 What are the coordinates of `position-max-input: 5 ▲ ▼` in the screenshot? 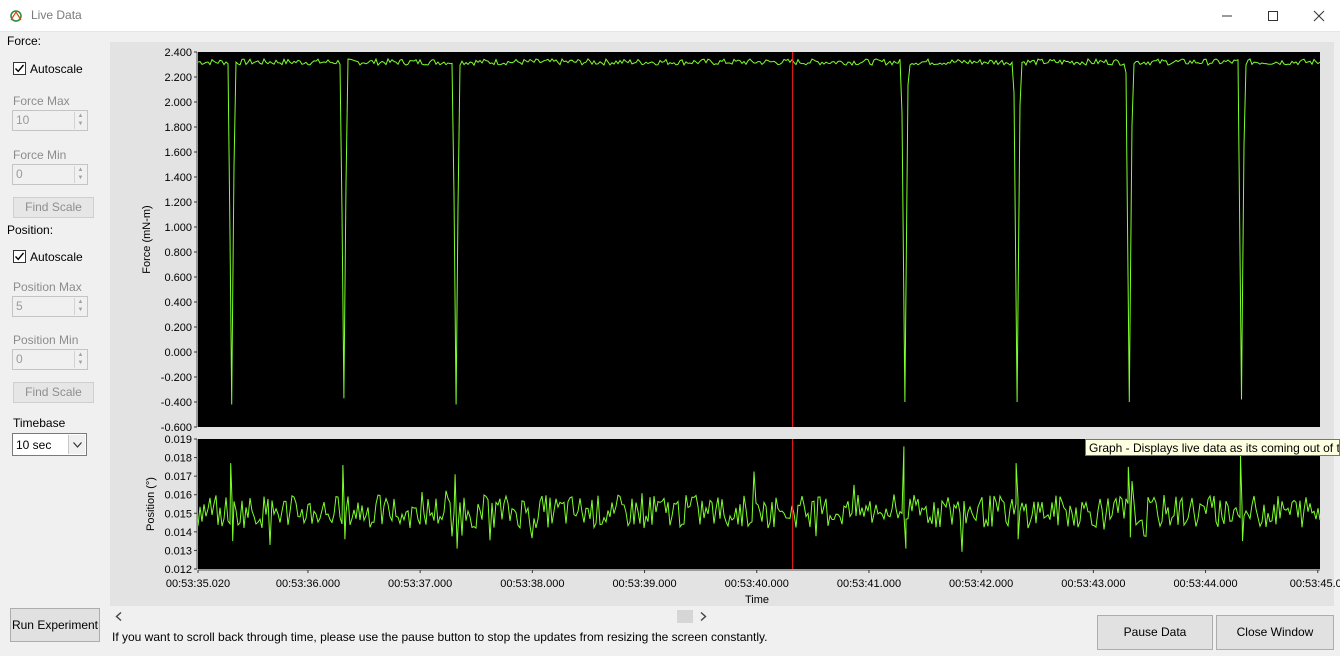 It's located at (50, 306).